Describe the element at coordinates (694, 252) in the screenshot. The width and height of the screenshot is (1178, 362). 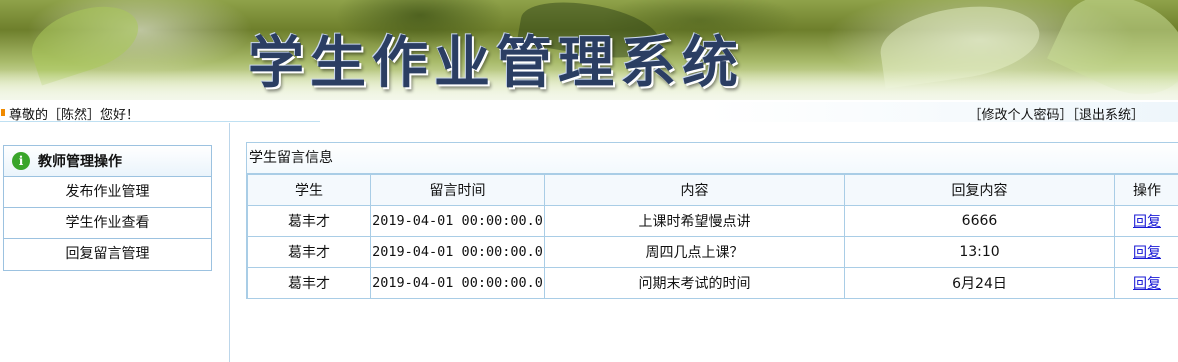
I see `cell-content: 周四几点上课？` at that location.